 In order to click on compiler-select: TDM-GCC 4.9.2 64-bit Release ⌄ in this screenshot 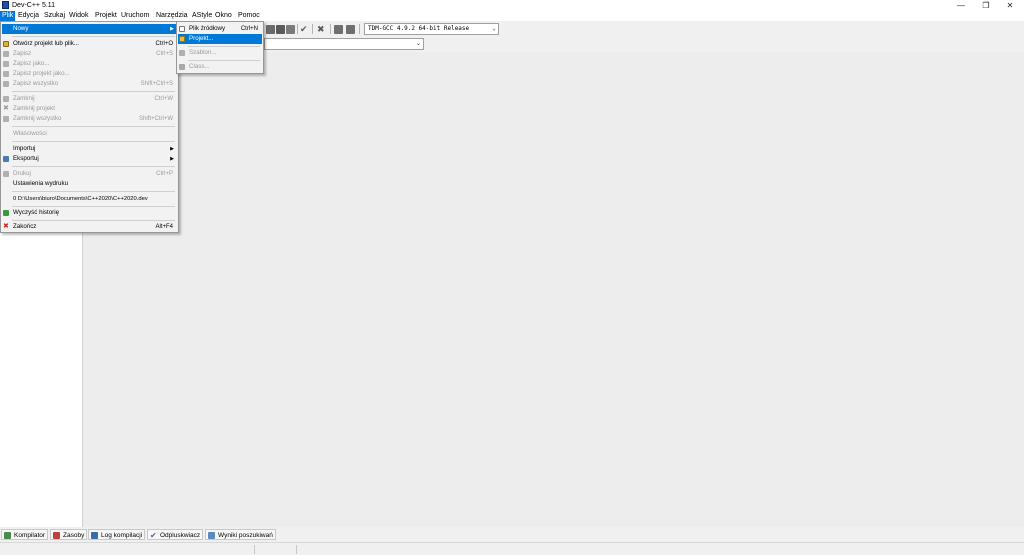, I will do `click(431, 29)`.